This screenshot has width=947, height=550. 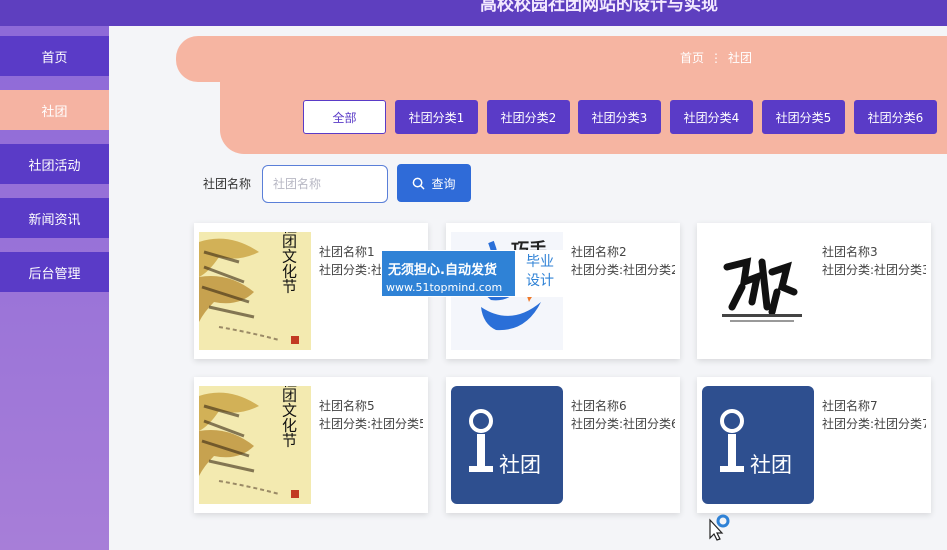 What do you see at coordinates (54, 110) in the screenshot?
I see `sidebar-item-clubs: 社团` at bounding box center [54, 110].